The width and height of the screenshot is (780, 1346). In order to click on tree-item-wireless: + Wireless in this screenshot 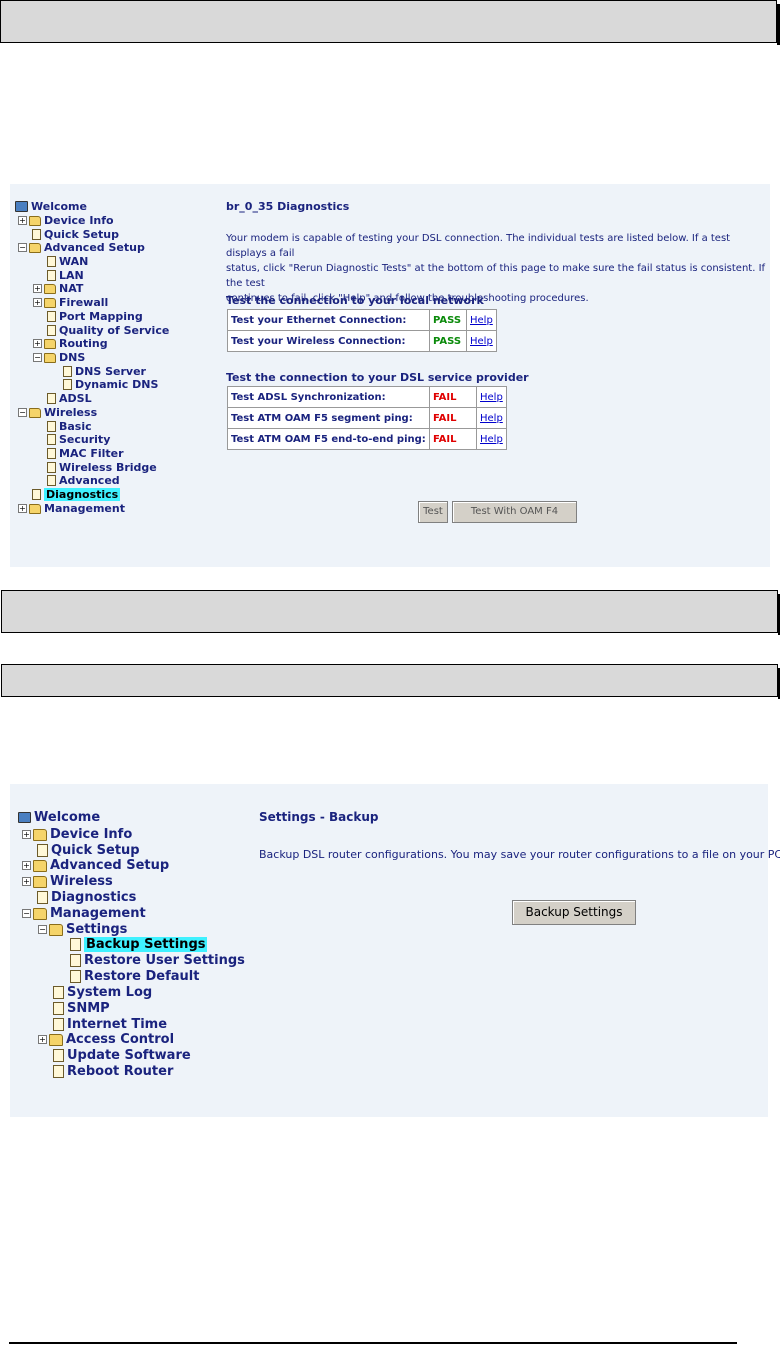, I will do `click(67, 881)`.